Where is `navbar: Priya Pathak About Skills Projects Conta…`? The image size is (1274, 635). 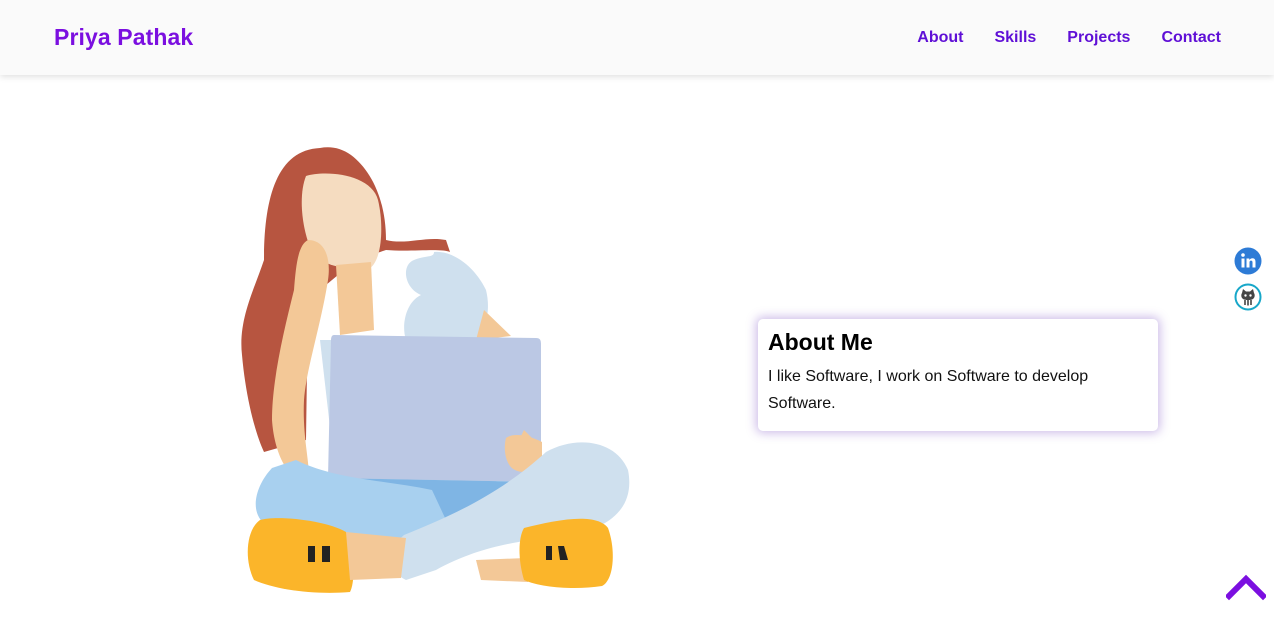 navbar: Priya Pathak About Skills Projects Conta… is located at coordinates (637, 37).